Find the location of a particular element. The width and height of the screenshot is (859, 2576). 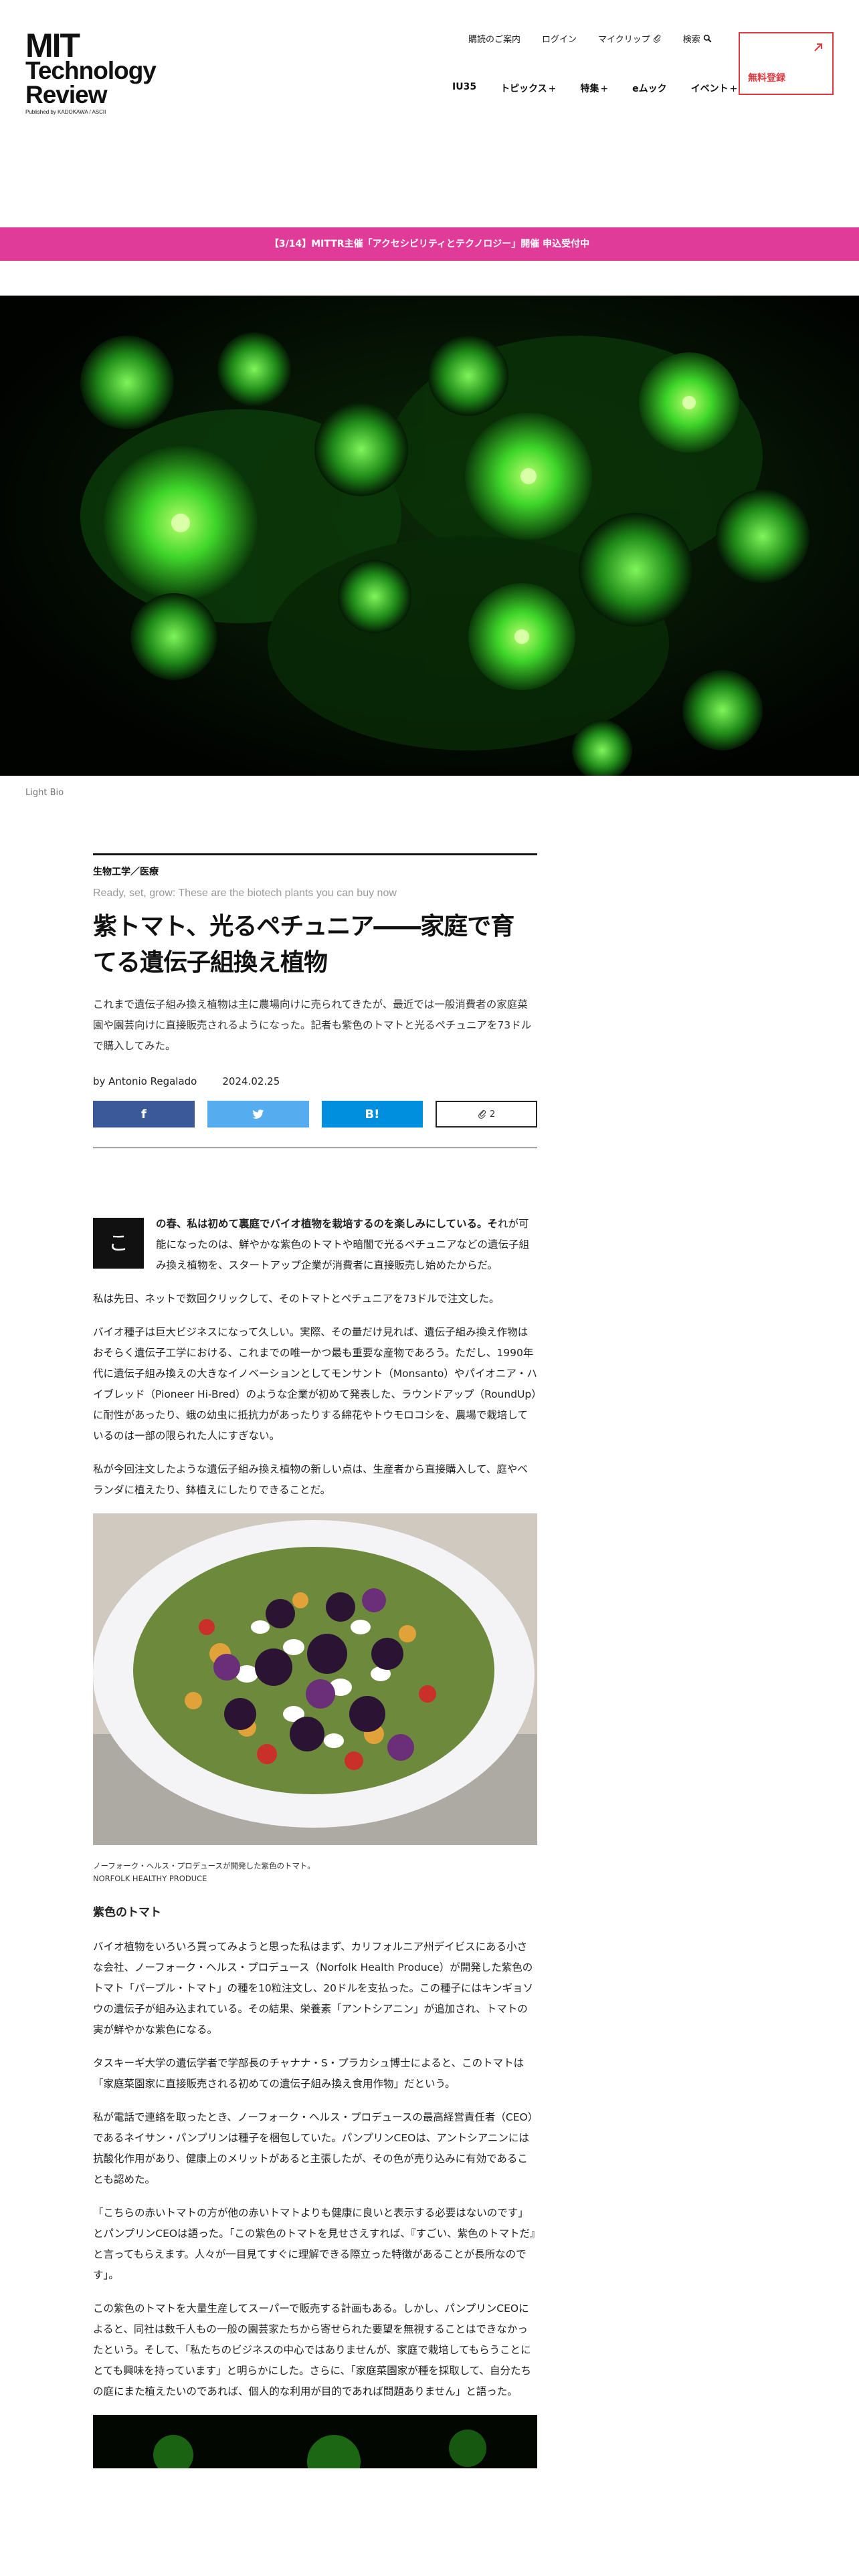

facebook-icon: f is located at coordinates (143, 1114).